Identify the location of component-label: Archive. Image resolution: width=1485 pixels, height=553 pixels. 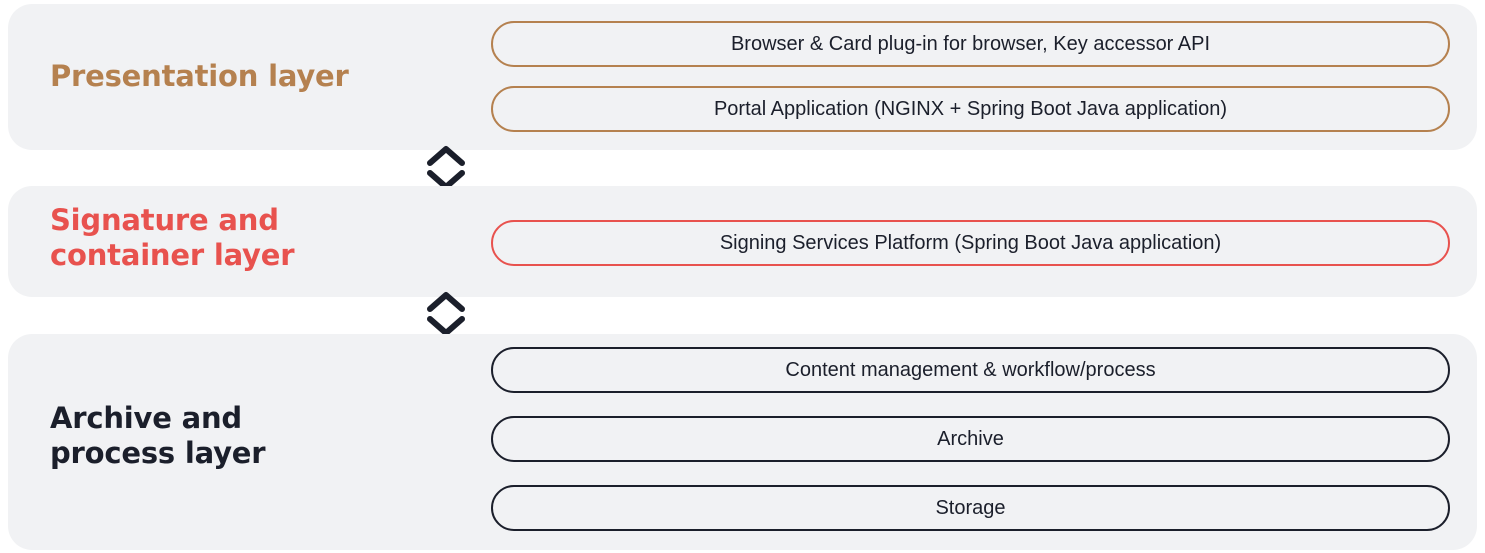
(970, 439).